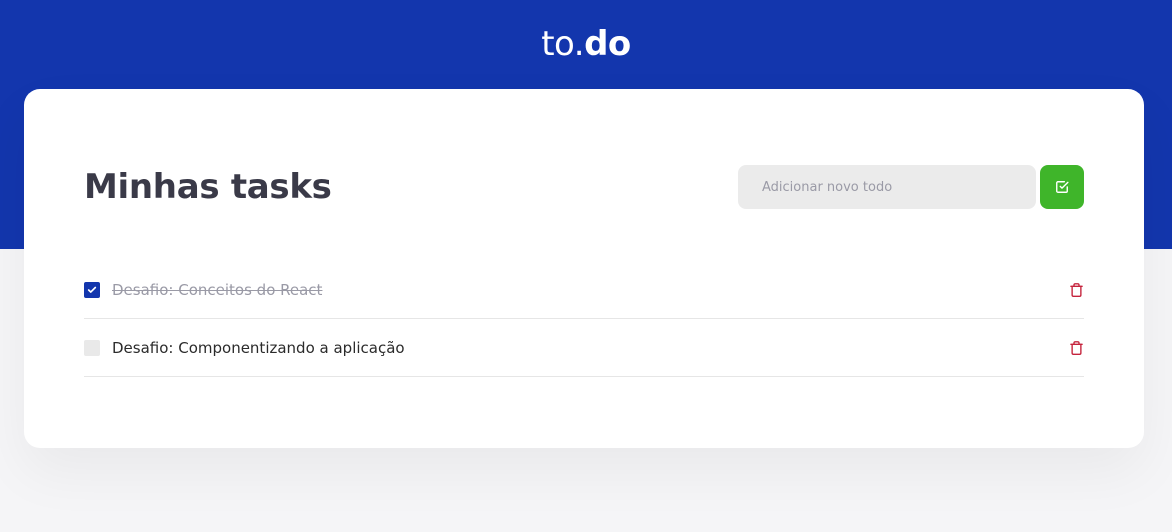  I want to click on logo-suffix: do, so click(607, 44).